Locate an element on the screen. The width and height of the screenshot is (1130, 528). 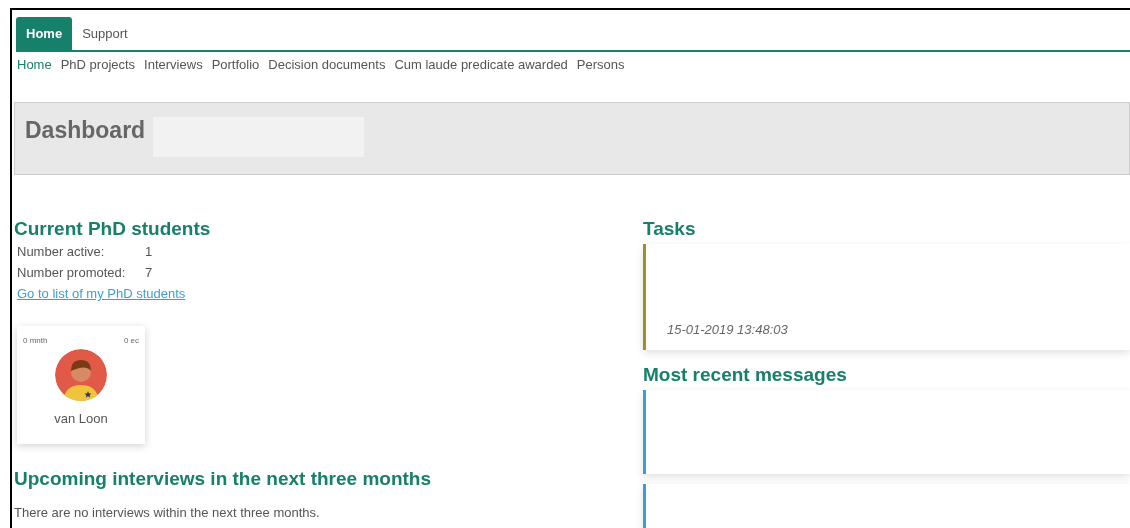
student-name: van Loon is located at coordinates (81, 418).